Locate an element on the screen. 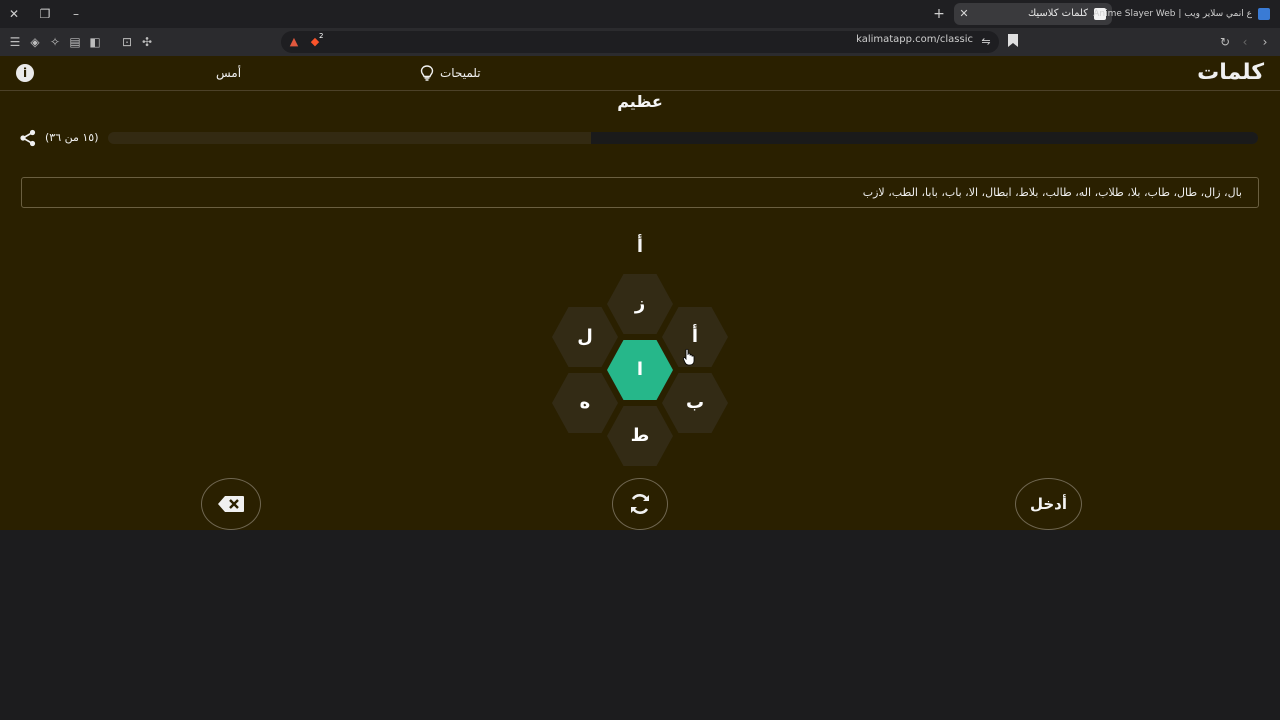 Image resolution: width=1280 pixels, height=720 pixels. back-icon: › is located at coordinates (1265, 42).